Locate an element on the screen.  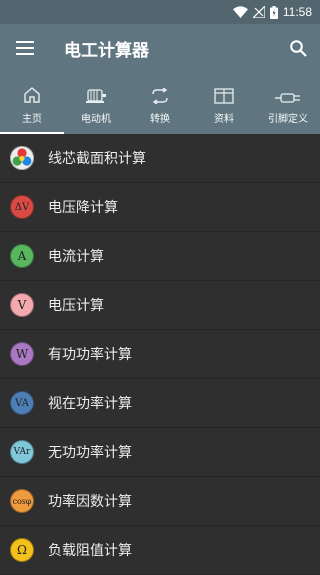
convert-icon is located at coordinates (160, 93).